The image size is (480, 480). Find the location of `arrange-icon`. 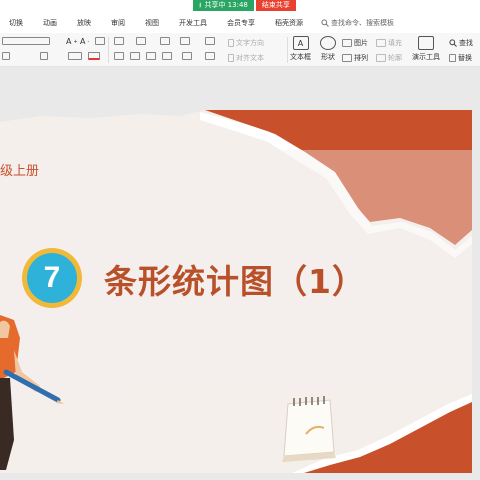

arrange-icon is located at coordinates (347, 58).